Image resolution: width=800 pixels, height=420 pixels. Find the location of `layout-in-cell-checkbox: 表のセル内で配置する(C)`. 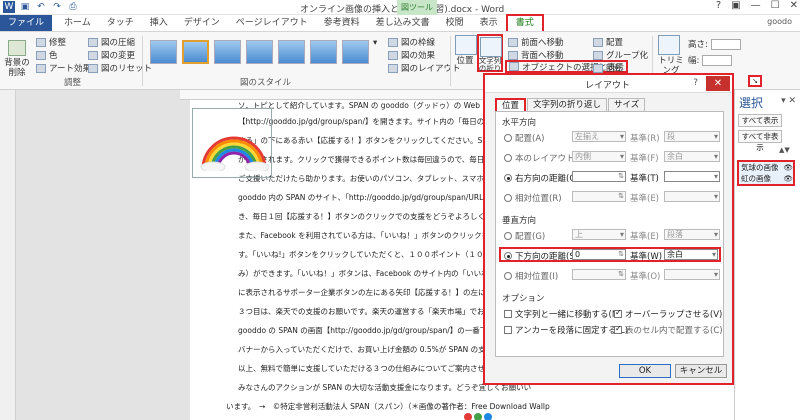

layout-in-cell-checkbox: 表のセル内で配置する(C) is located at coordinates (668, 330).